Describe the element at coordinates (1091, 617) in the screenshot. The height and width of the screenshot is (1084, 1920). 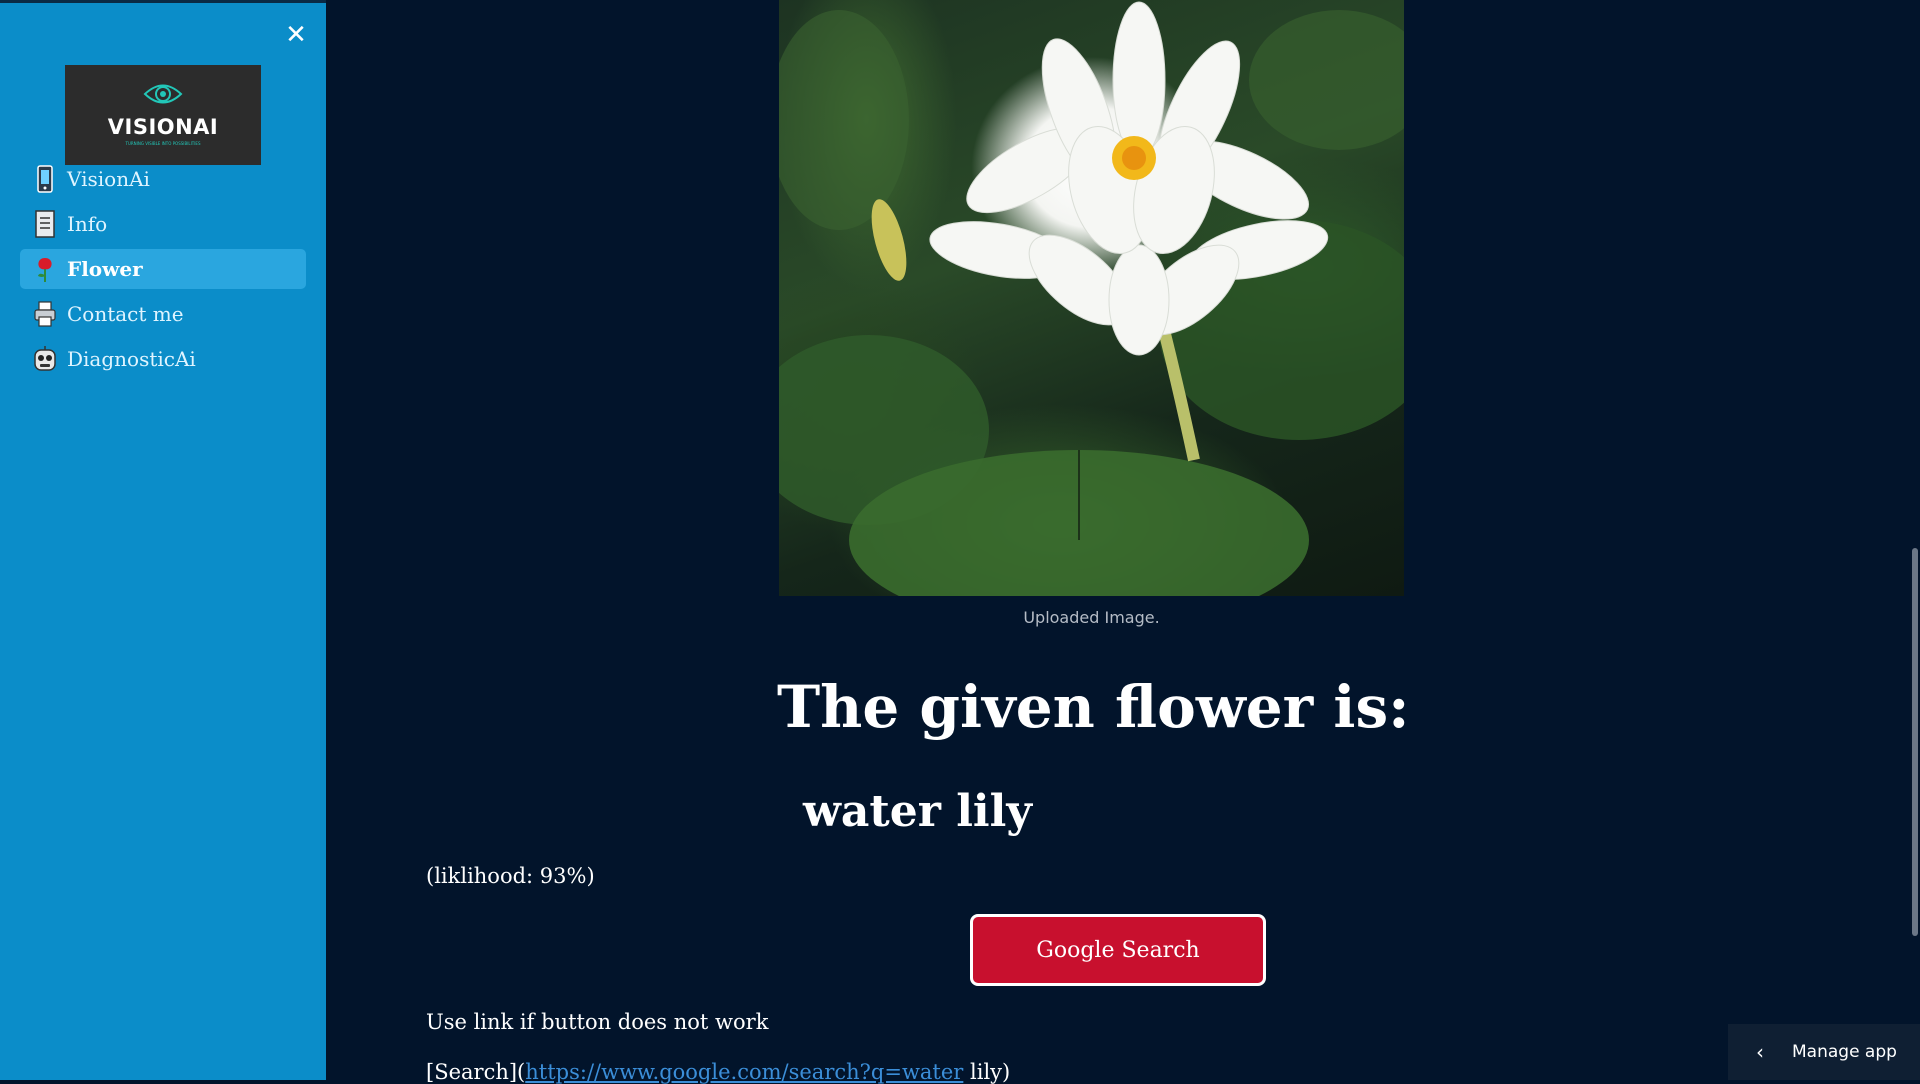
I see `image-caption: Uploaded Image.` at that location.